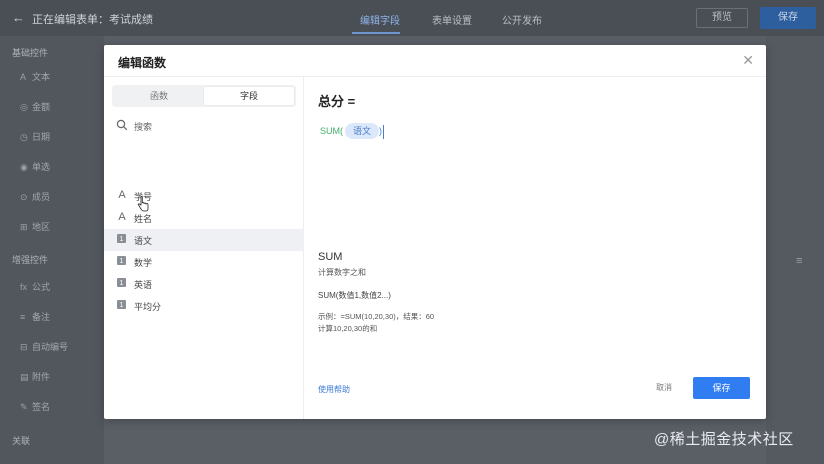 Image resolution: width=824 pixels, height=464 pixels. What do you see at coordinates (342, 272) in the screenshot?
I see `help-description: 计算数字之和` at bounding box center [342, 272].